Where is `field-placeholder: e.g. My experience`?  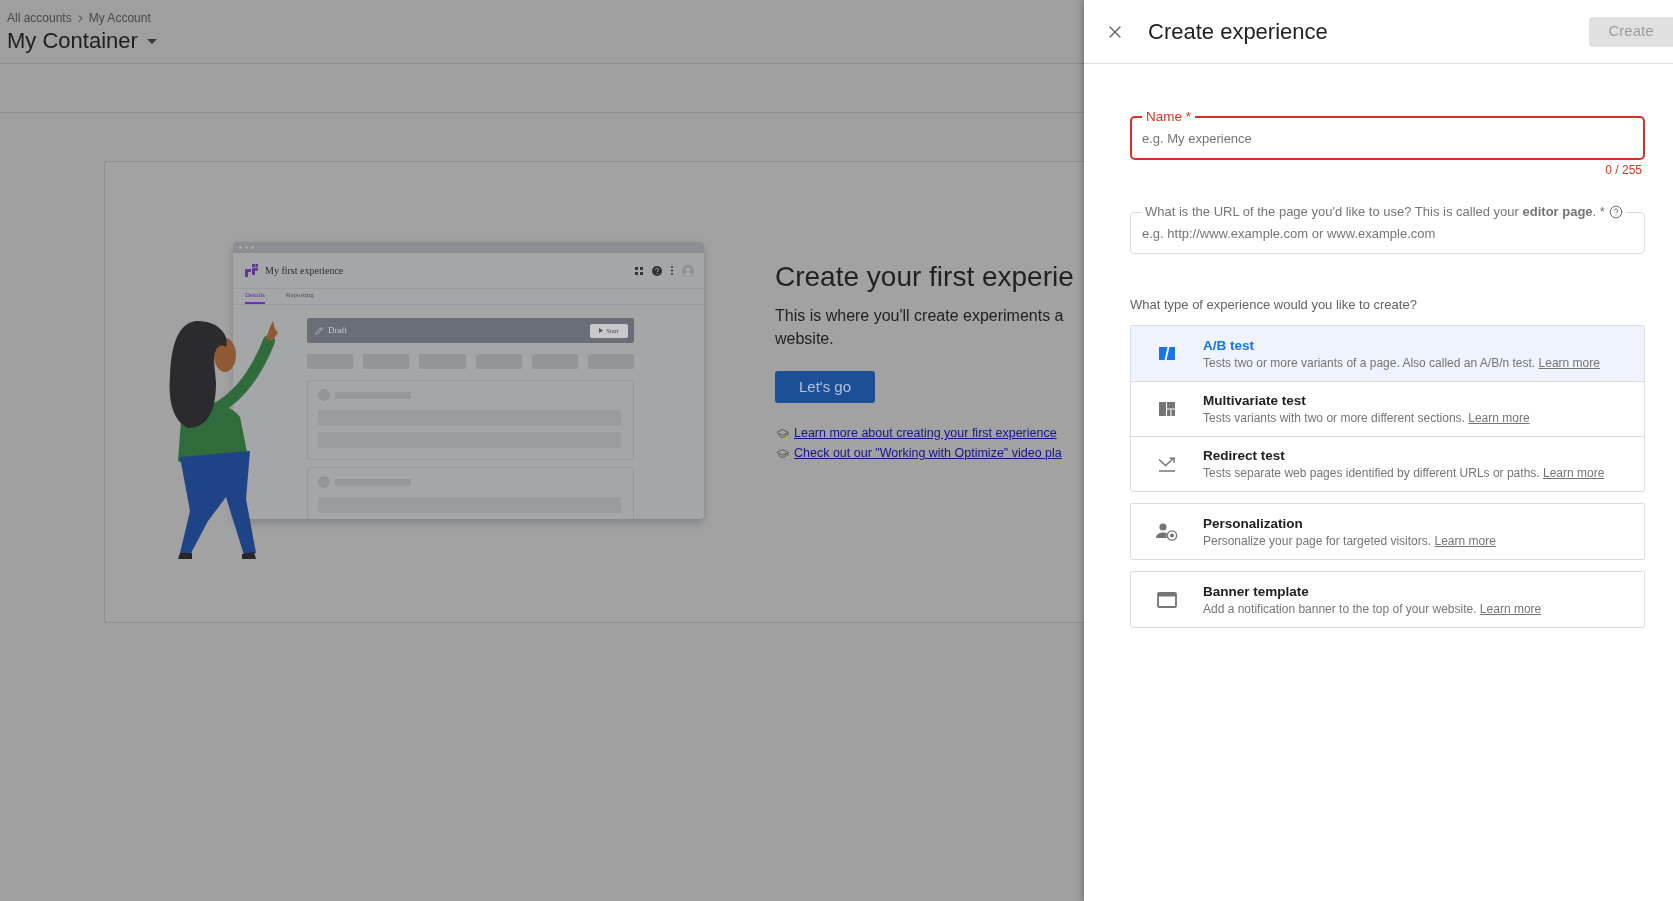
field-placeholder: e.g. My experience is located at coordinates (1197, 138).